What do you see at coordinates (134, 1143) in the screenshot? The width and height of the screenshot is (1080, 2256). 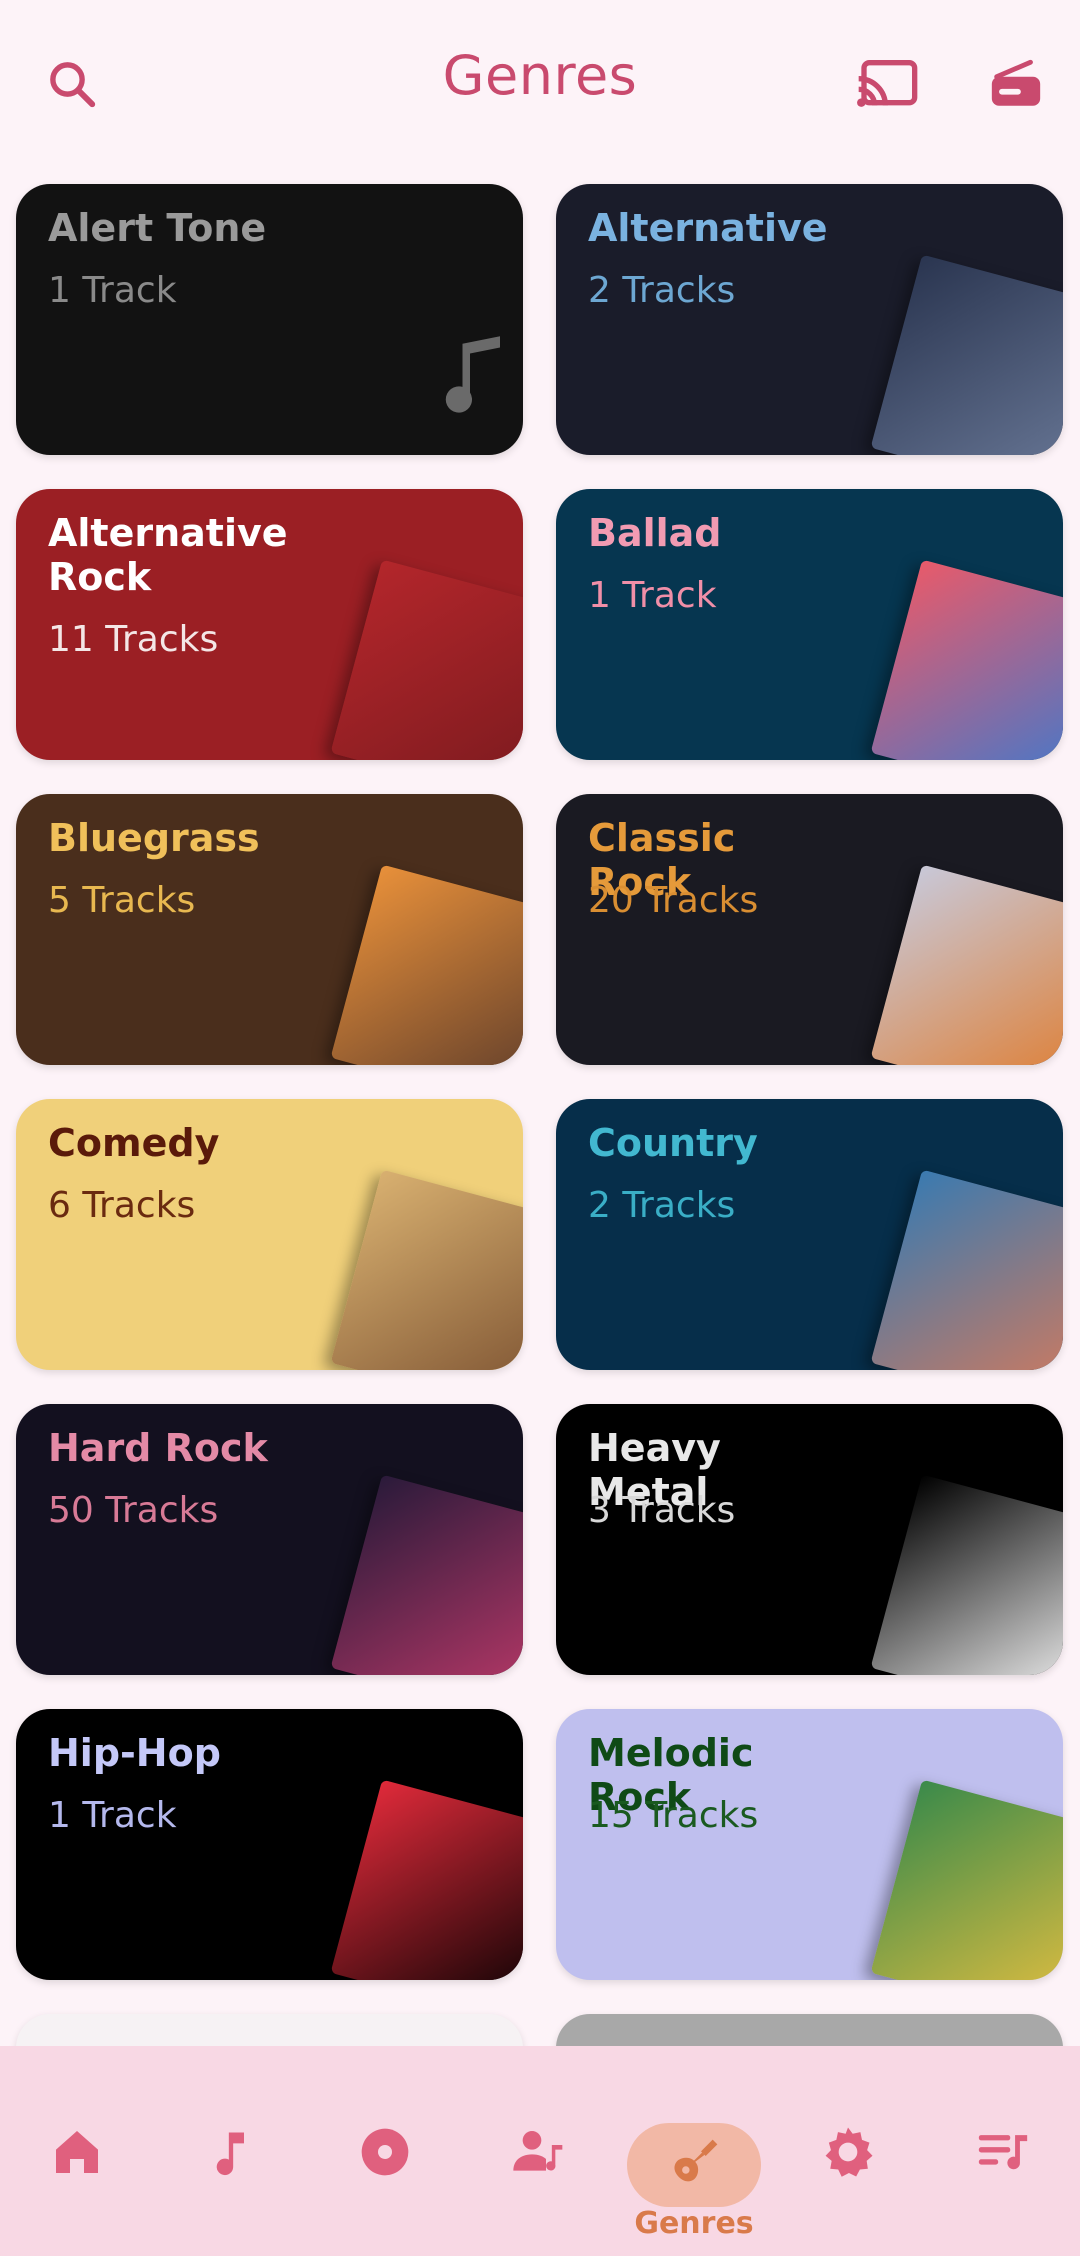 I see `genre-name: Comedy` at bounding box center [134, 1143].